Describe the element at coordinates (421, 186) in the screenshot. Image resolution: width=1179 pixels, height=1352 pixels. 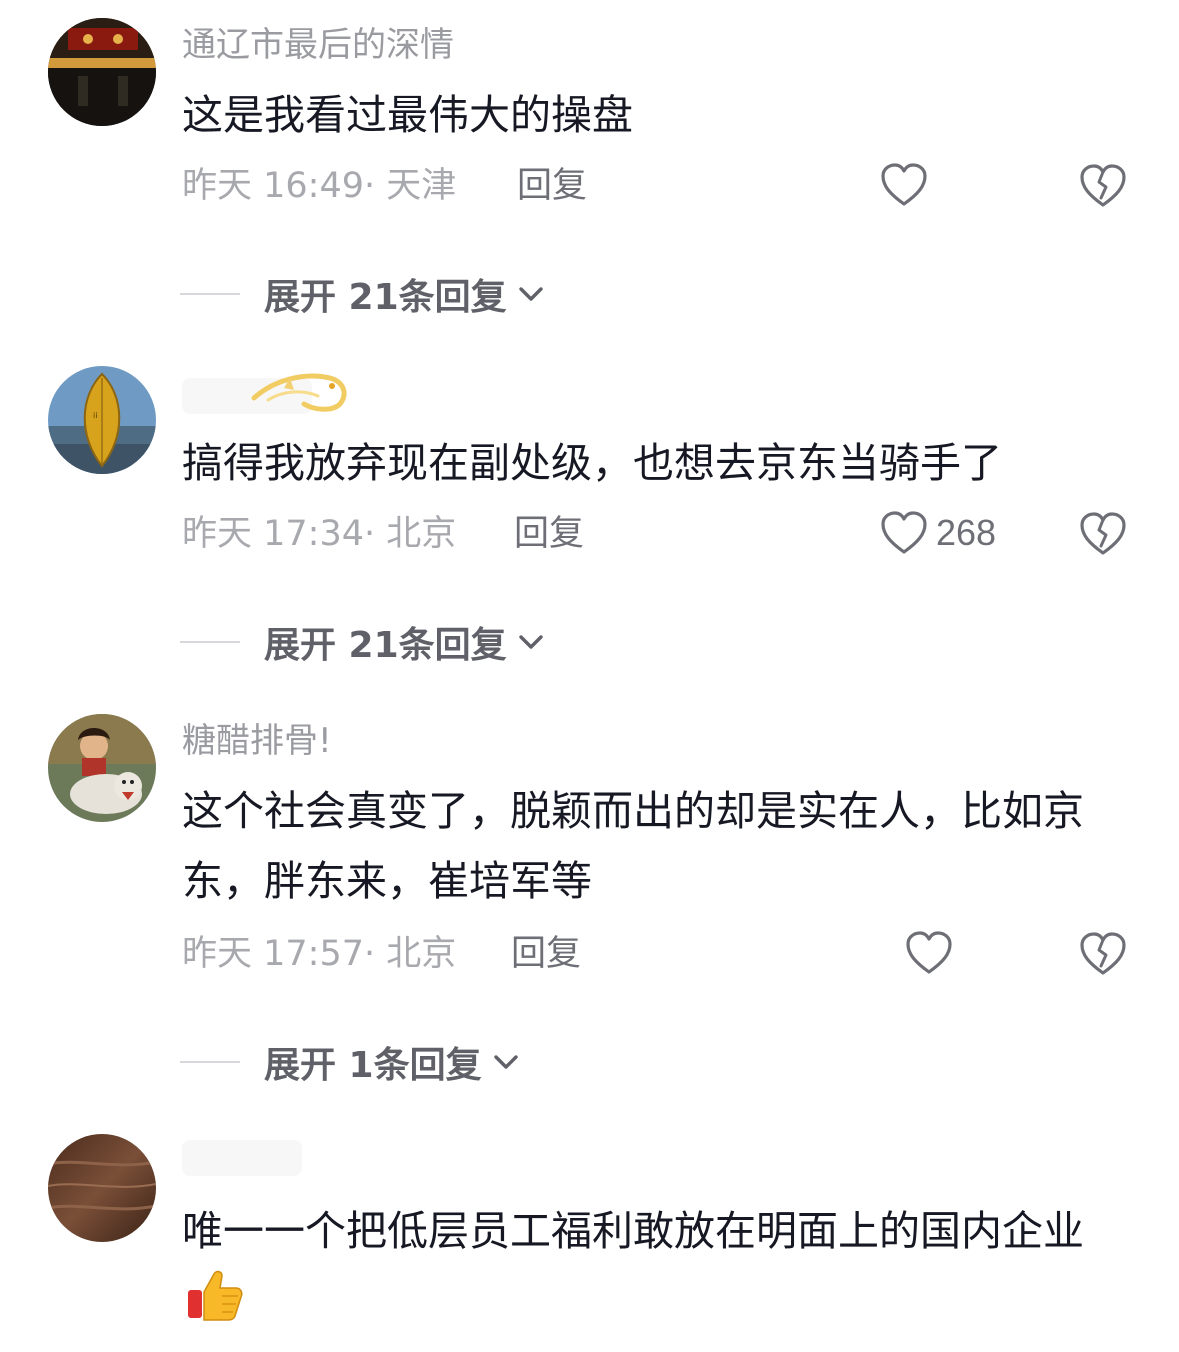
I see `comment-location: 天津` at that location.